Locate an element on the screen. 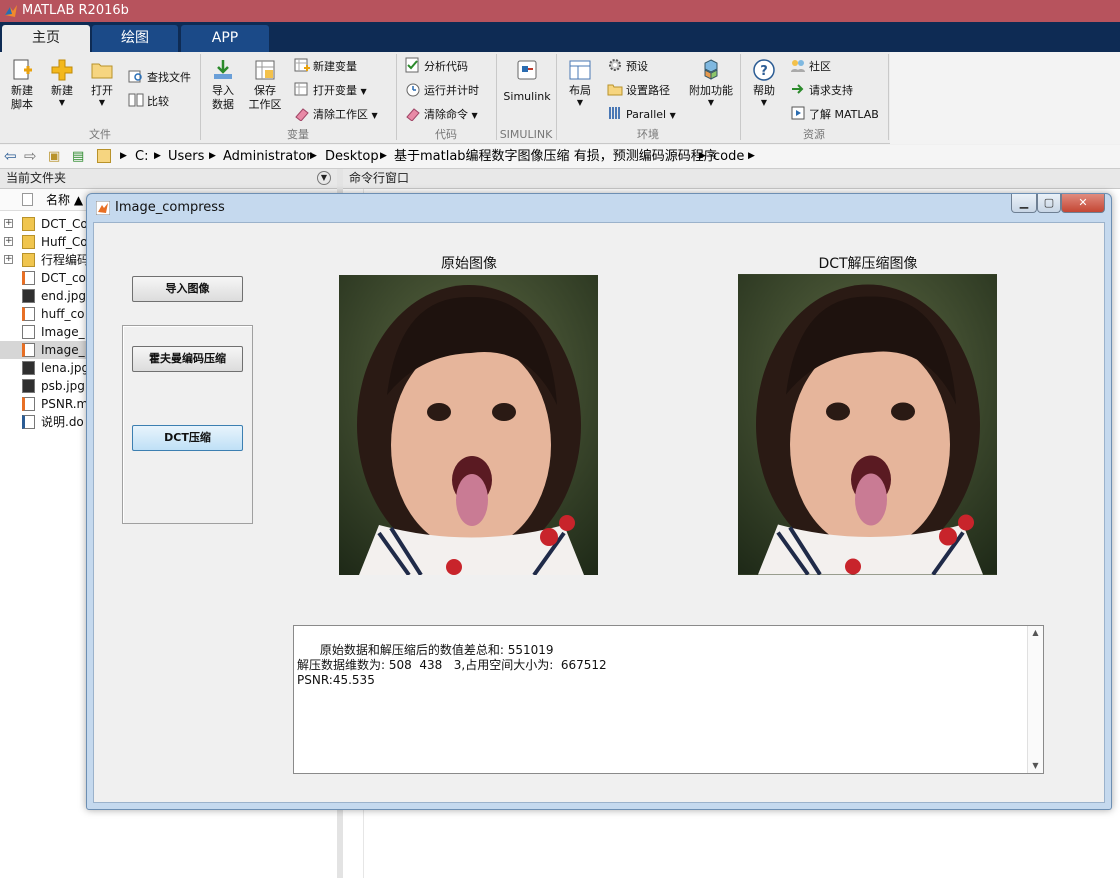  path-segment: 基于matlab编程数字图像压缩 有损，预测编码源码程序 is located at coordinates (555, 156).